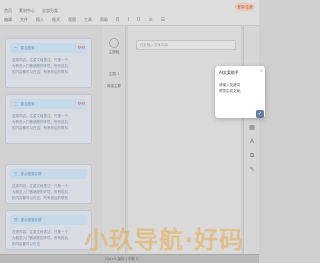  I want to click on copy-icon: ⧉, so click(252, 156).